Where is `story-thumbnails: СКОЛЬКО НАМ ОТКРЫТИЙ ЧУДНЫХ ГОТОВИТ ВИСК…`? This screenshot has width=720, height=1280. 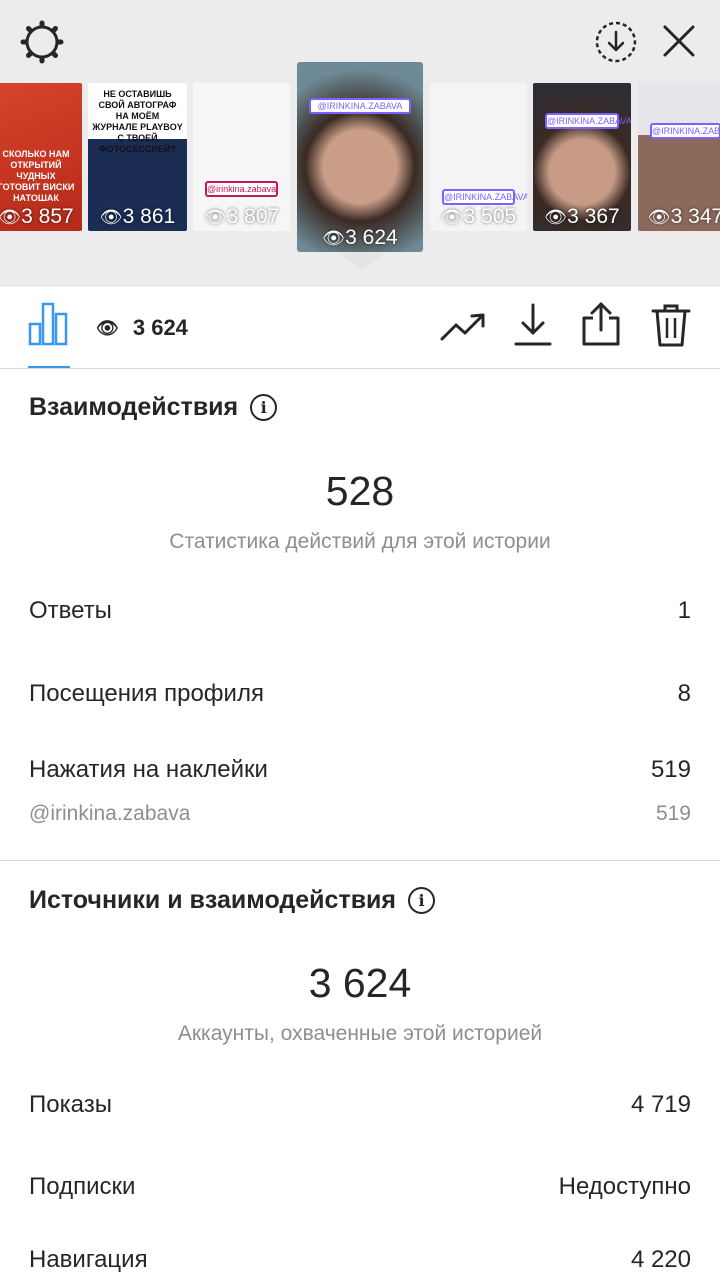
story-thumbnails: СКОЛЬКО НАМ ОТКРЫТИЙ ЧУДНЫХ ГОТОВИТ ВИСК… is located at coordinates (360, 157).